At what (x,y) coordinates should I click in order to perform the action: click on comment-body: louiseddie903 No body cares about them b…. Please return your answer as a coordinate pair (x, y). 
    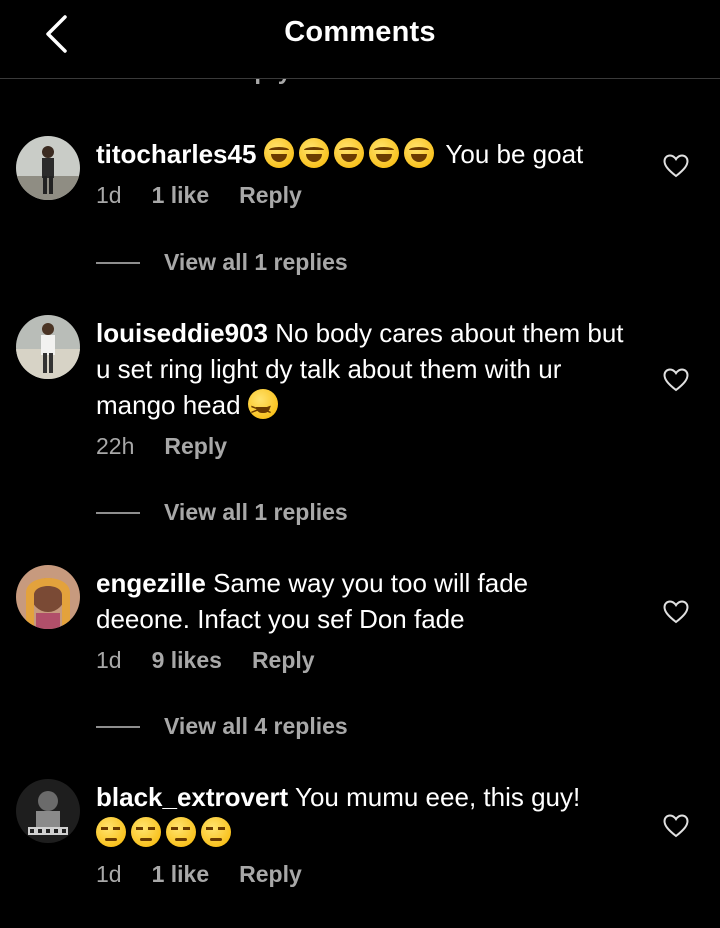
    Looking at the image, I should click on (366, 371).